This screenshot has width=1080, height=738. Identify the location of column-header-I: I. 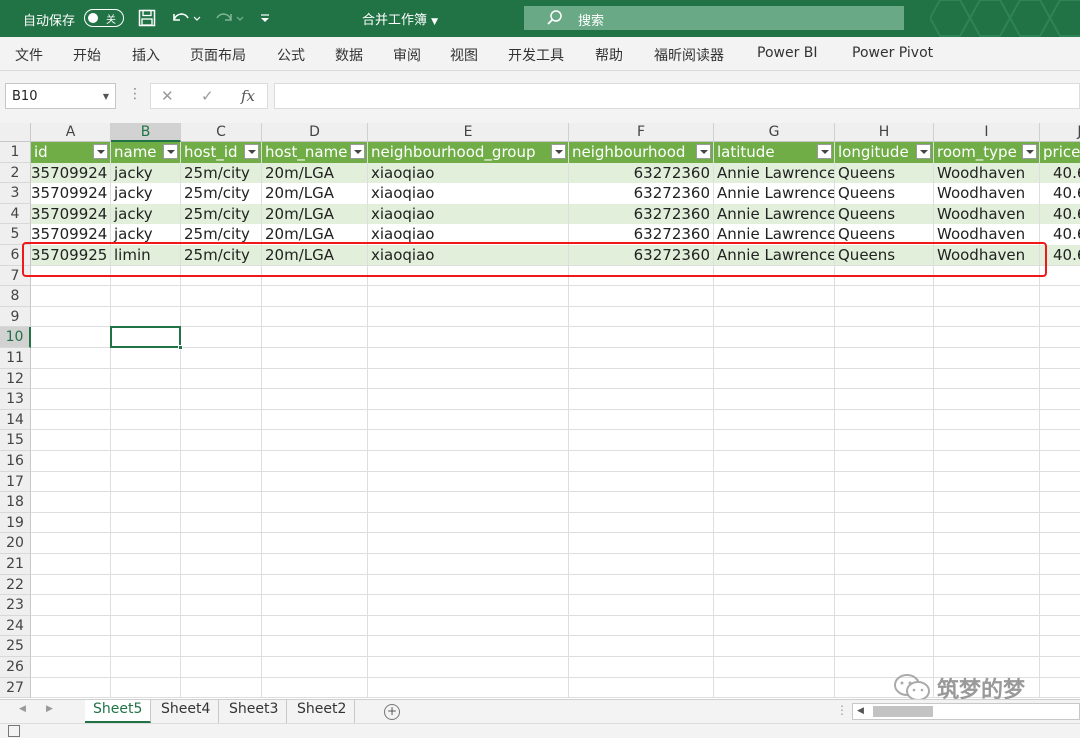
(987, 132).